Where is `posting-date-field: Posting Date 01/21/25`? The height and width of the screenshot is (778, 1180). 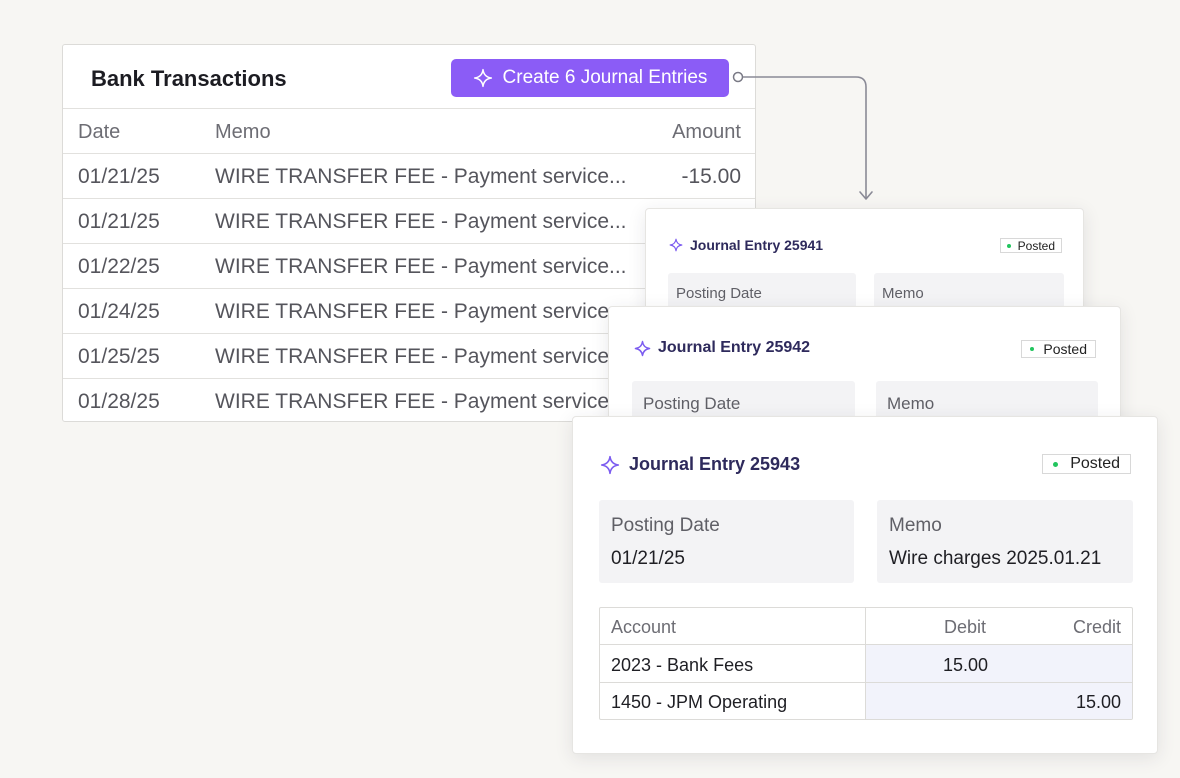
posting-date-field: Posting Date 01/21/25 is located at coordinates (726, 541).